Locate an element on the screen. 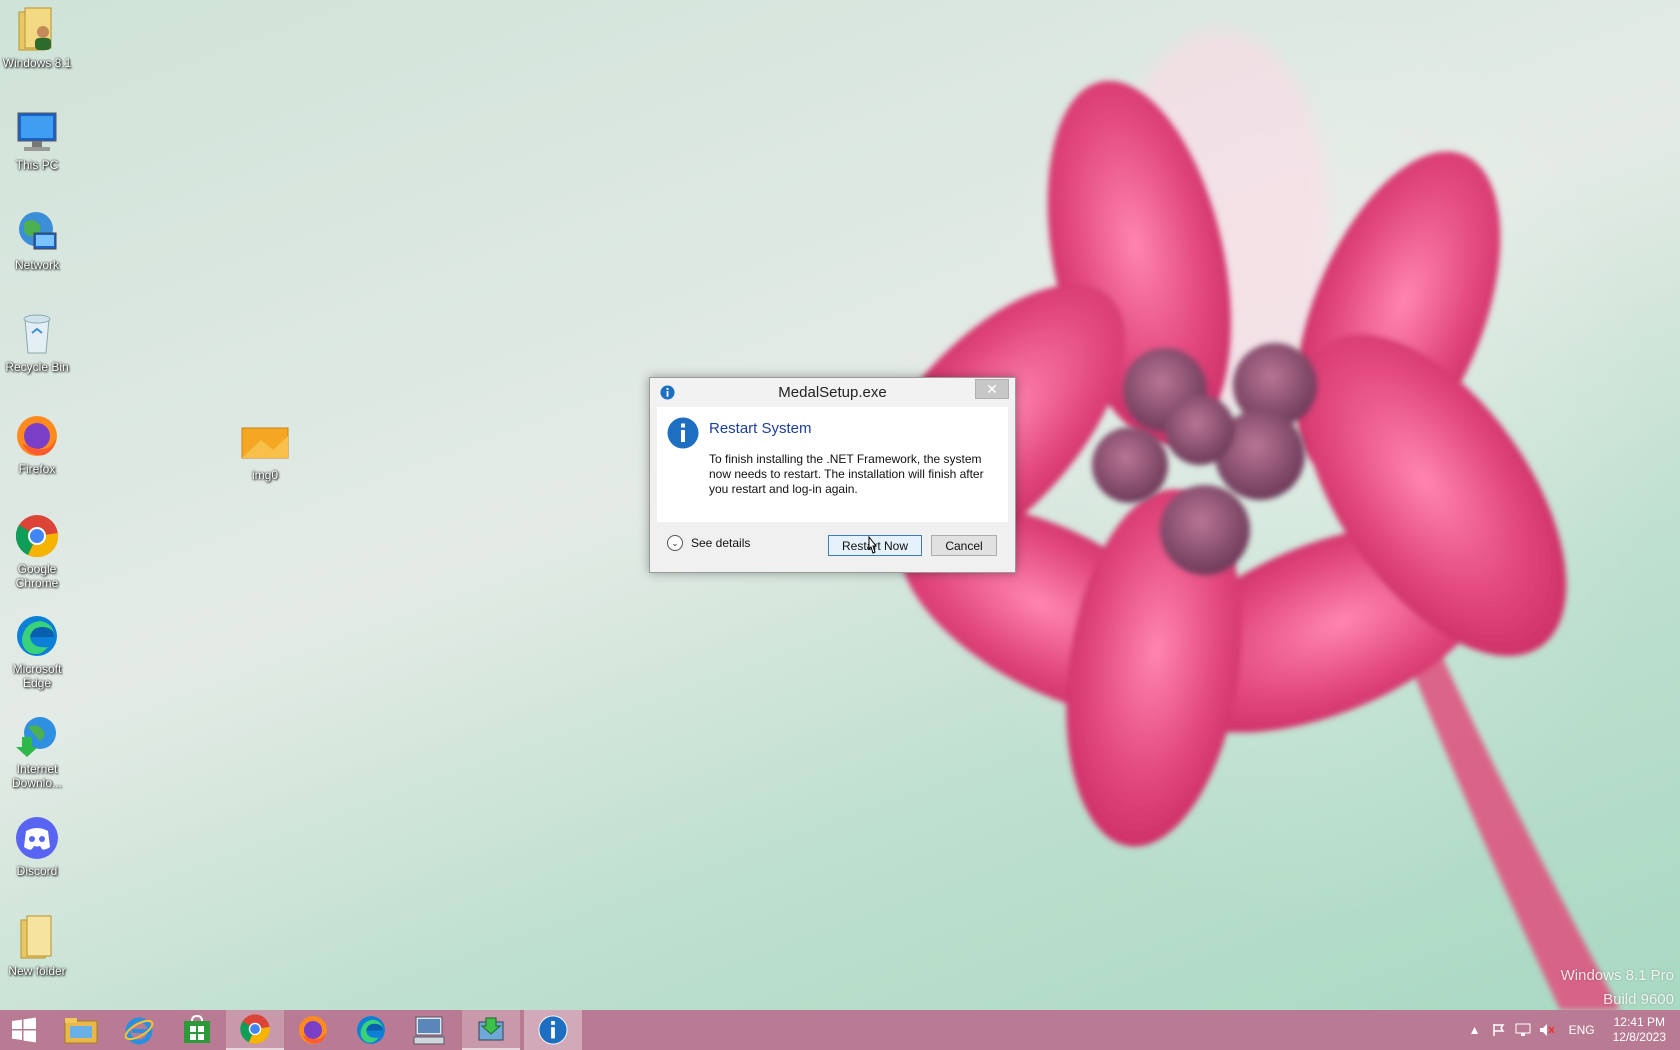 The width and height of the screenshot is (1680, 1050). dialog-title: MedalSetup.exe is located at coordinates (832, 392).